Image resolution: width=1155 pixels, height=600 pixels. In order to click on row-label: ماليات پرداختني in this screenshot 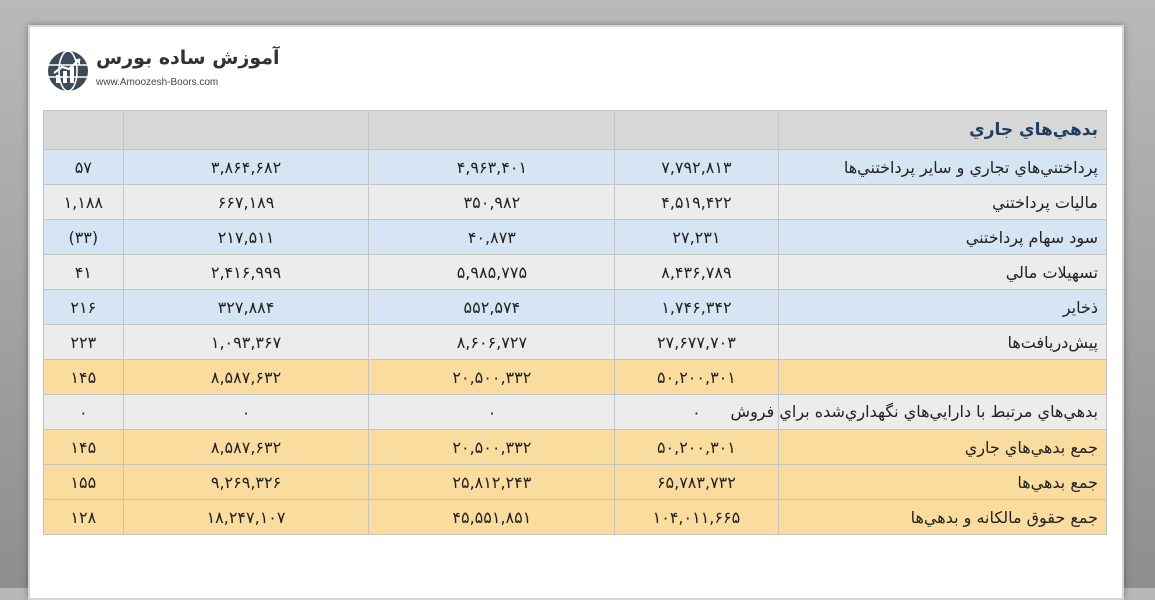, I will do `click(942, 202)`.